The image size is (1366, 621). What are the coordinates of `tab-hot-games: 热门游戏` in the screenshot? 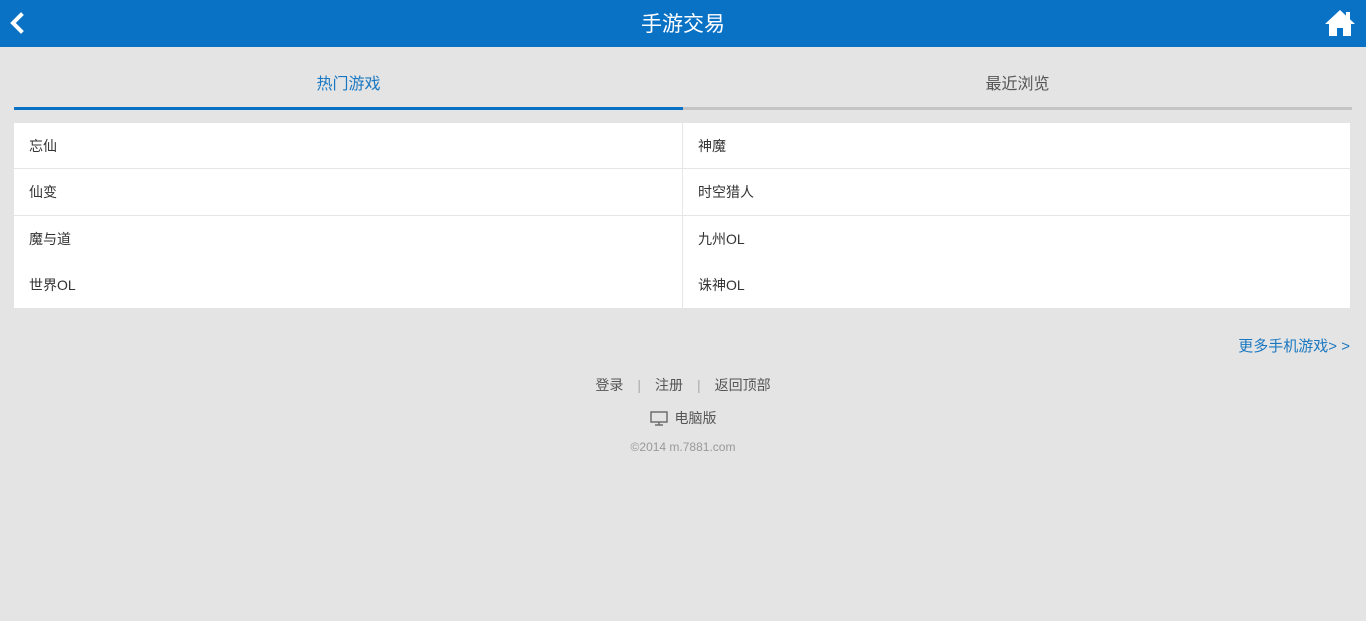 It's located at (348, 84).